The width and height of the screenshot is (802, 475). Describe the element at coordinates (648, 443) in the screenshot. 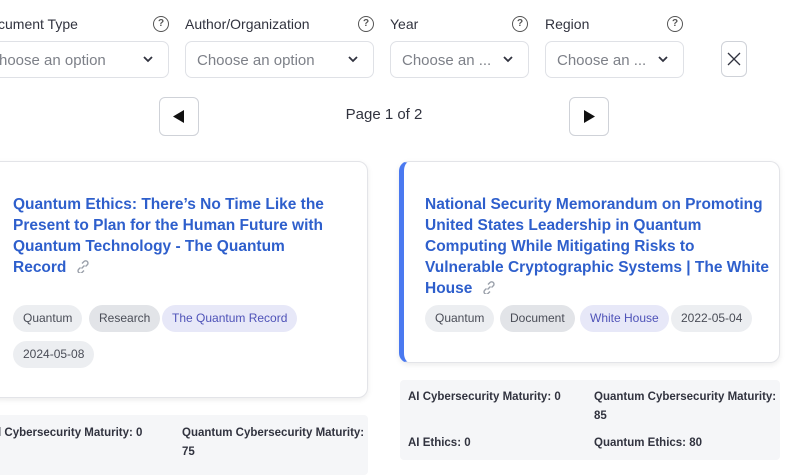

I see `quantum-ethics: Quantum Ethics: 80` at that location.